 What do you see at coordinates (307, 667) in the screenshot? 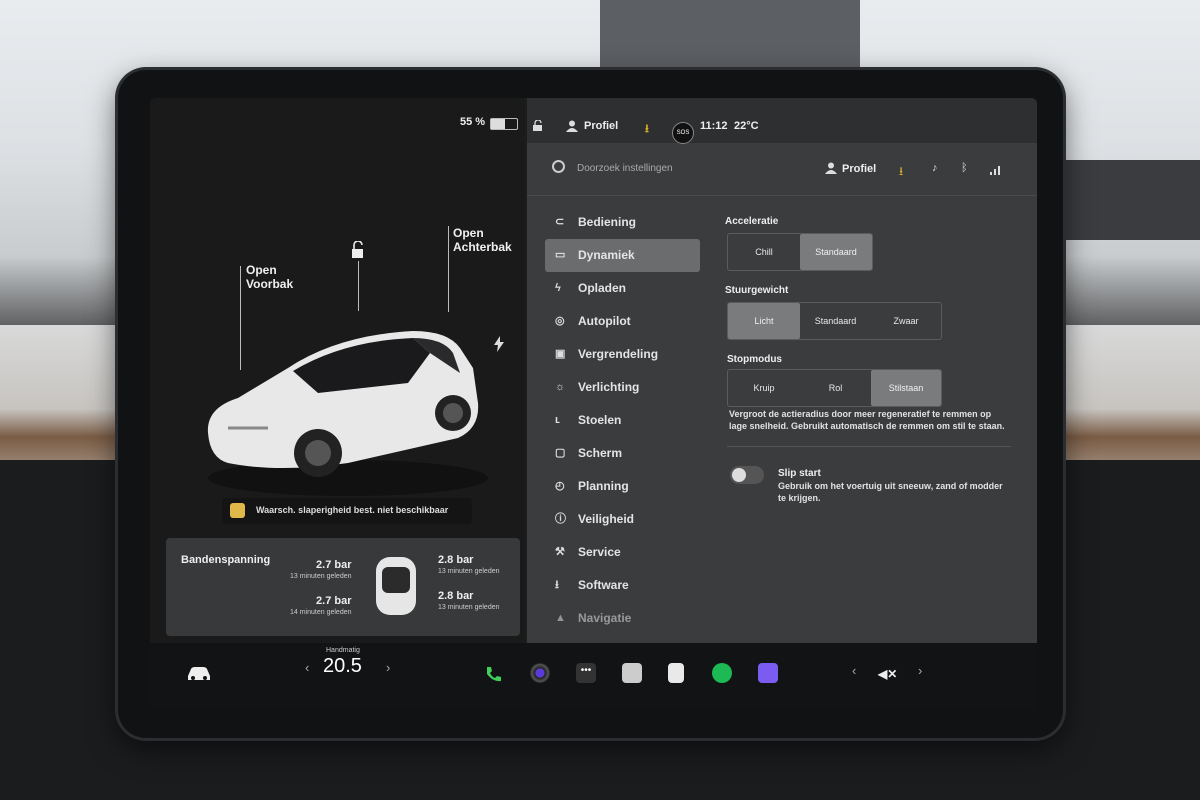
I see `temp-decrease-chevron-icon: ‹` at bounding box center [307, 667].